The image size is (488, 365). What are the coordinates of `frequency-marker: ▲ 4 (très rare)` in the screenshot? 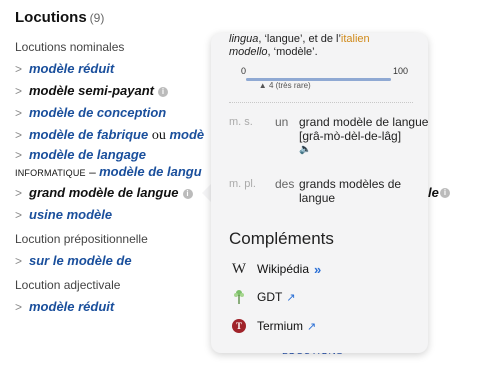 It's located at (284, 85).